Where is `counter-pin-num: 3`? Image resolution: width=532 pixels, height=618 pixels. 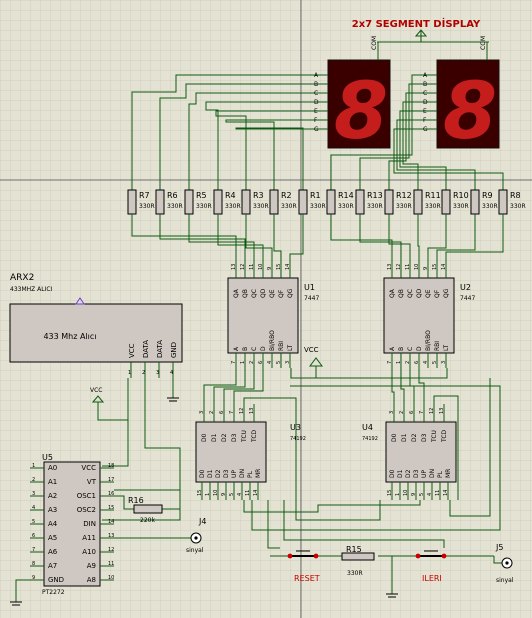 counter-pin-num: 3 is located at coordinates (392, 412).